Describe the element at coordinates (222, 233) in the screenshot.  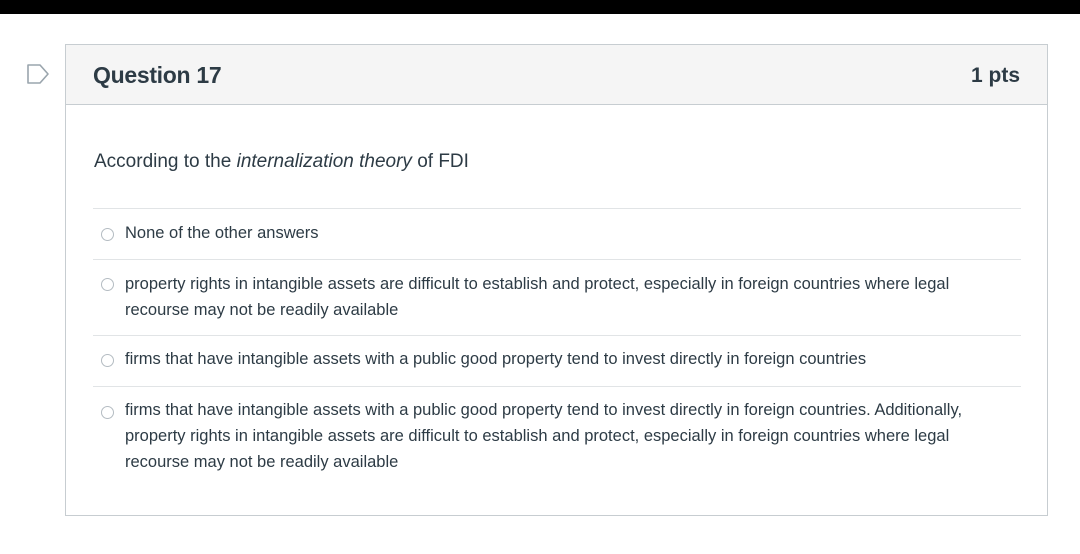
I see `answer-label: None of the other answers` at that location.